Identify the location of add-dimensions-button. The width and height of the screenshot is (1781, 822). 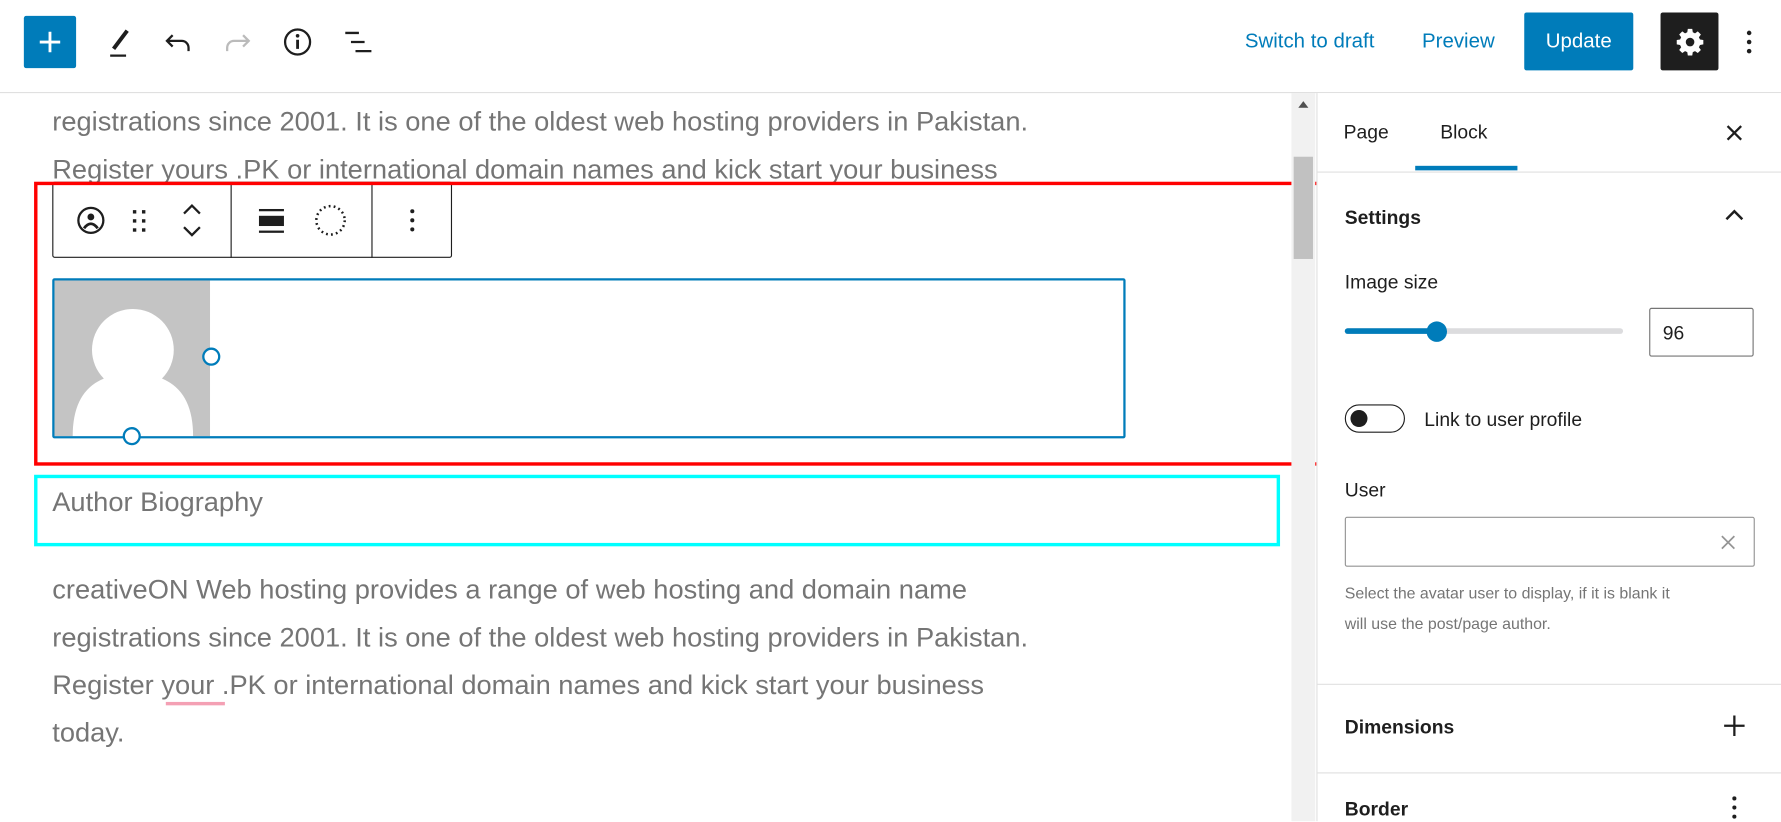
(1734, 725).